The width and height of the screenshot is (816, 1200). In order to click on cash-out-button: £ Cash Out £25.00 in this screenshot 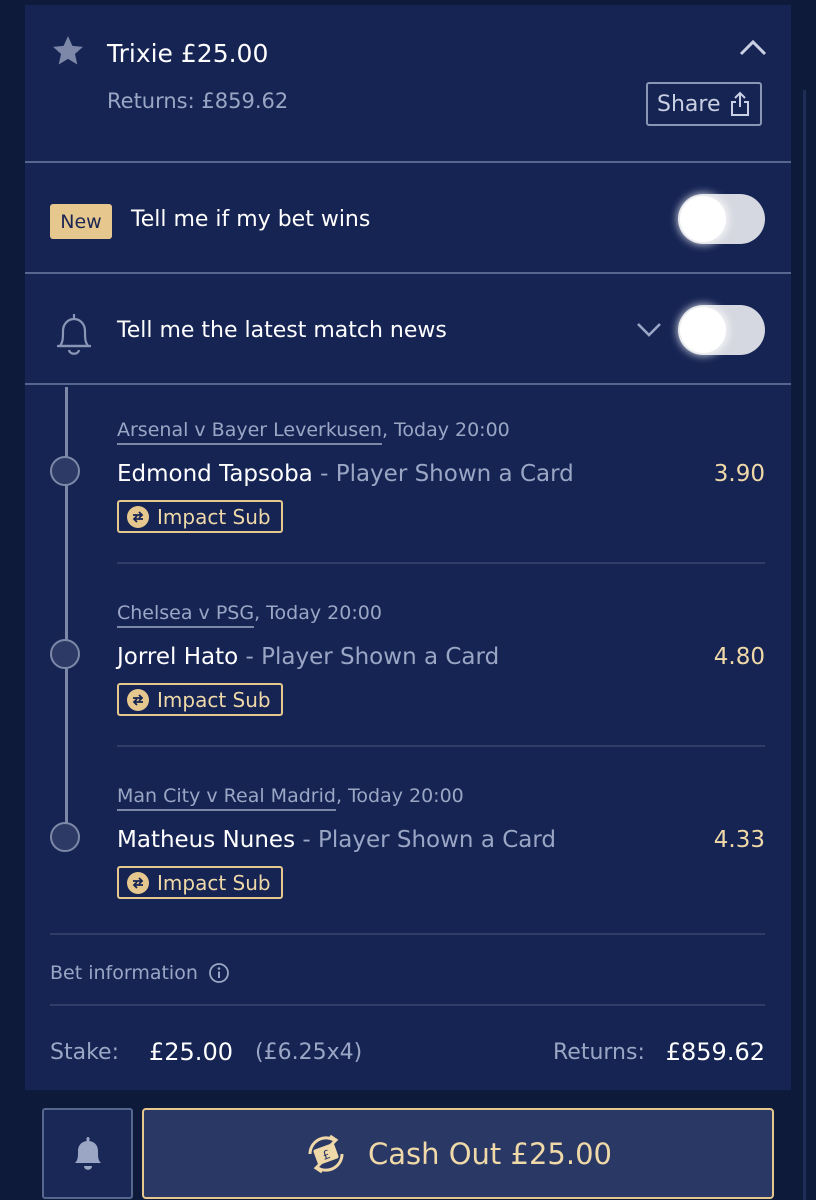, I will do `click(458, 1153)`.